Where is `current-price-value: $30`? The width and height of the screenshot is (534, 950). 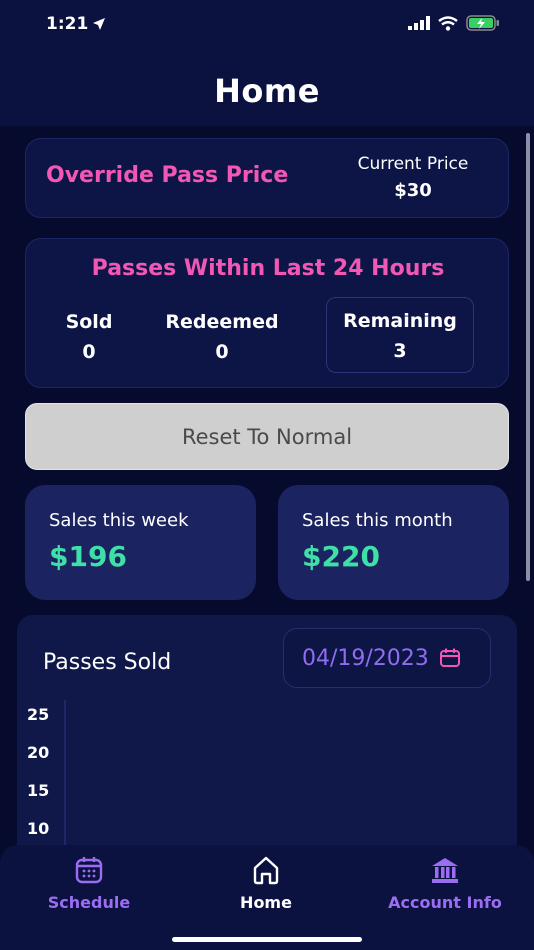 current-price-value: $30 is located at coordinates (413, 190).